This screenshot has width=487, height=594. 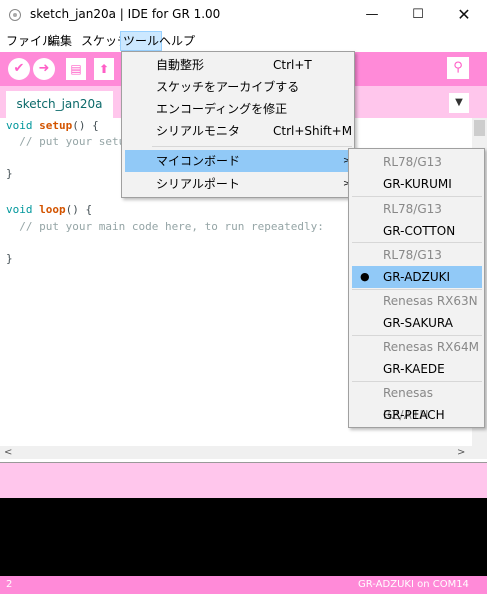 I want to click on menu-item-board: マイコンボード >, so click(x=238, y=161).